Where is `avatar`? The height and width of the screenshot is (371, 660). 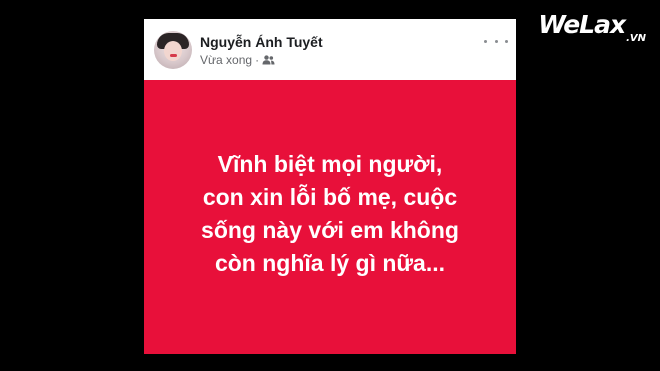
avatar is located at coordinates (173, 50).